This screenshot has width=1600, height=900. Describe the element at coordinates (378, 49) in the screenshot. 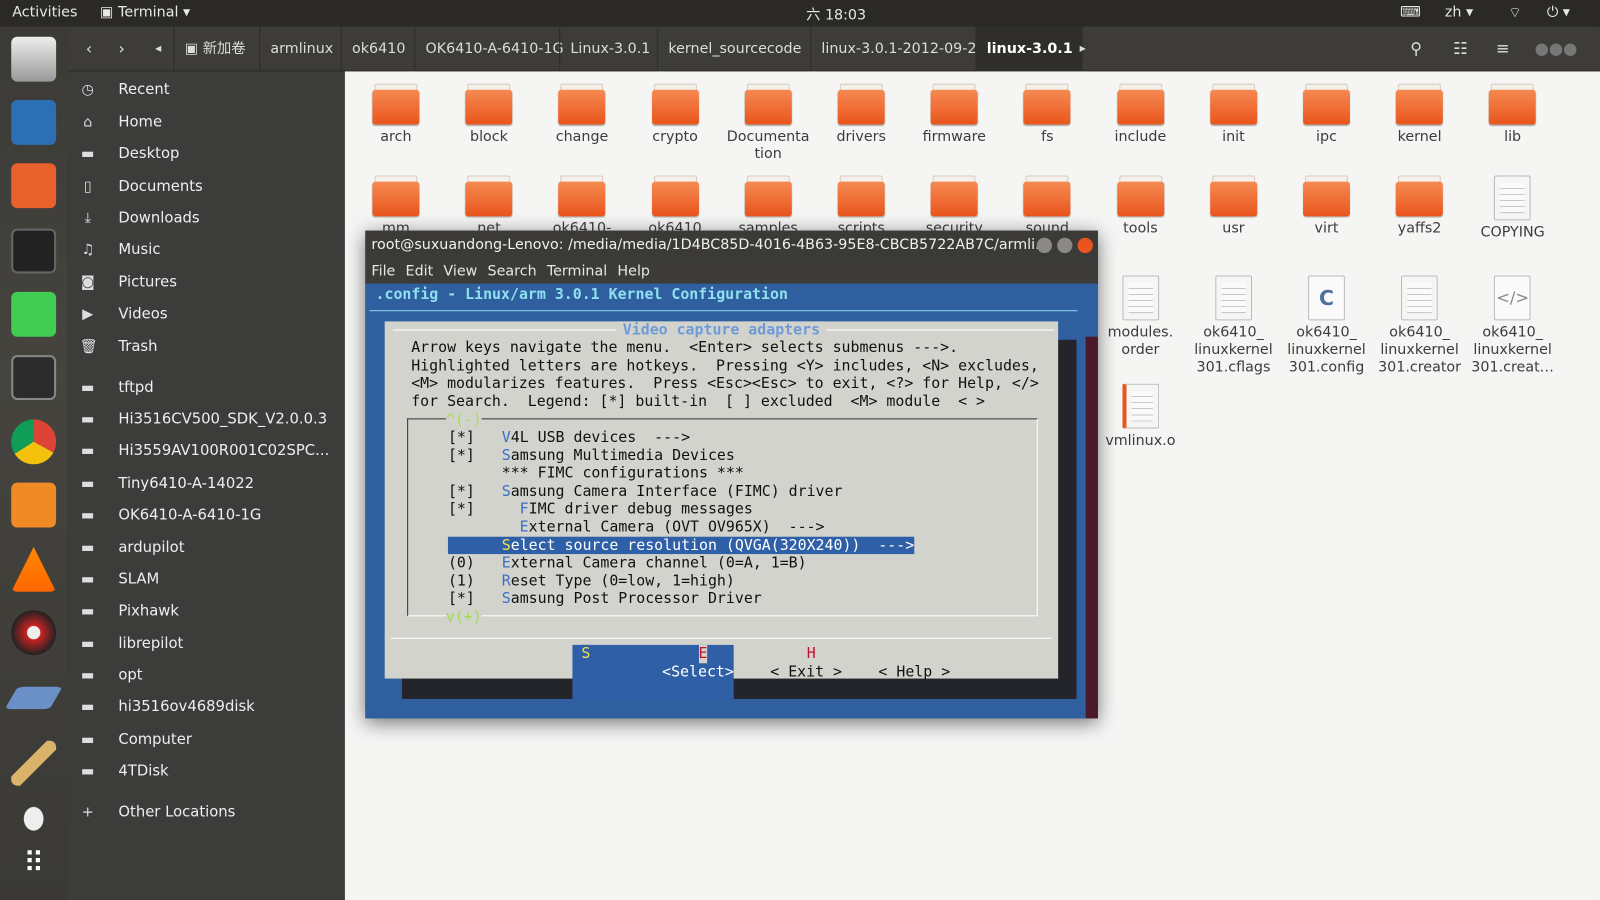

I see `breadcrumb-item: ok6410` at that location.